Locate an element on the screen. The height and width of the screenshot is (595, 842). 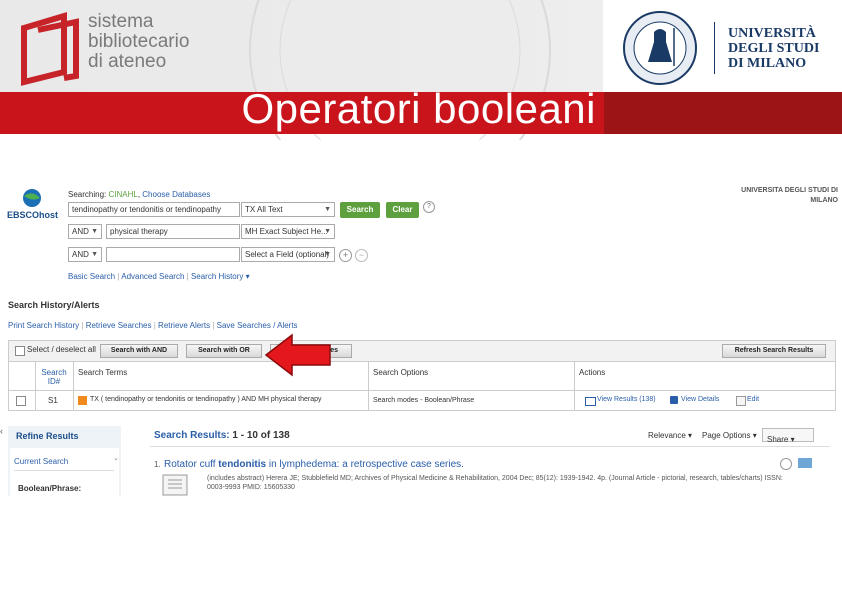
advanced-search-link: Advanced Search is located at coordinates (152, 276).